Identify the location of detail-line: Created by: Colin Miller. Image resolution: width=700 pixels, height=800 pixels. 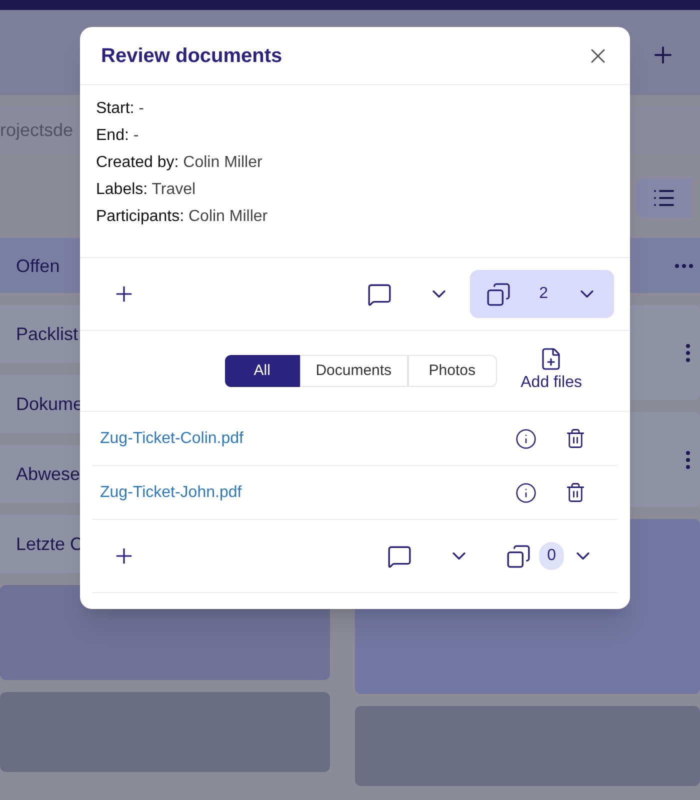
(179, 163).